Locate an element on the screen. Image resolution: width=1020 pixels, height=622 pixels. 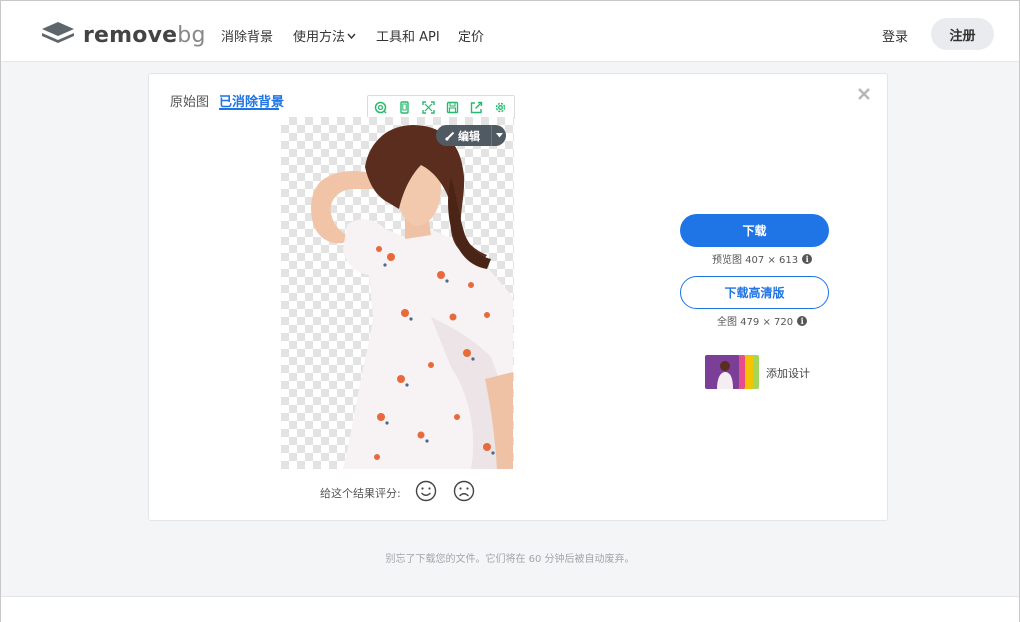
design-thumb-photo is located at coordinates (722, 372).